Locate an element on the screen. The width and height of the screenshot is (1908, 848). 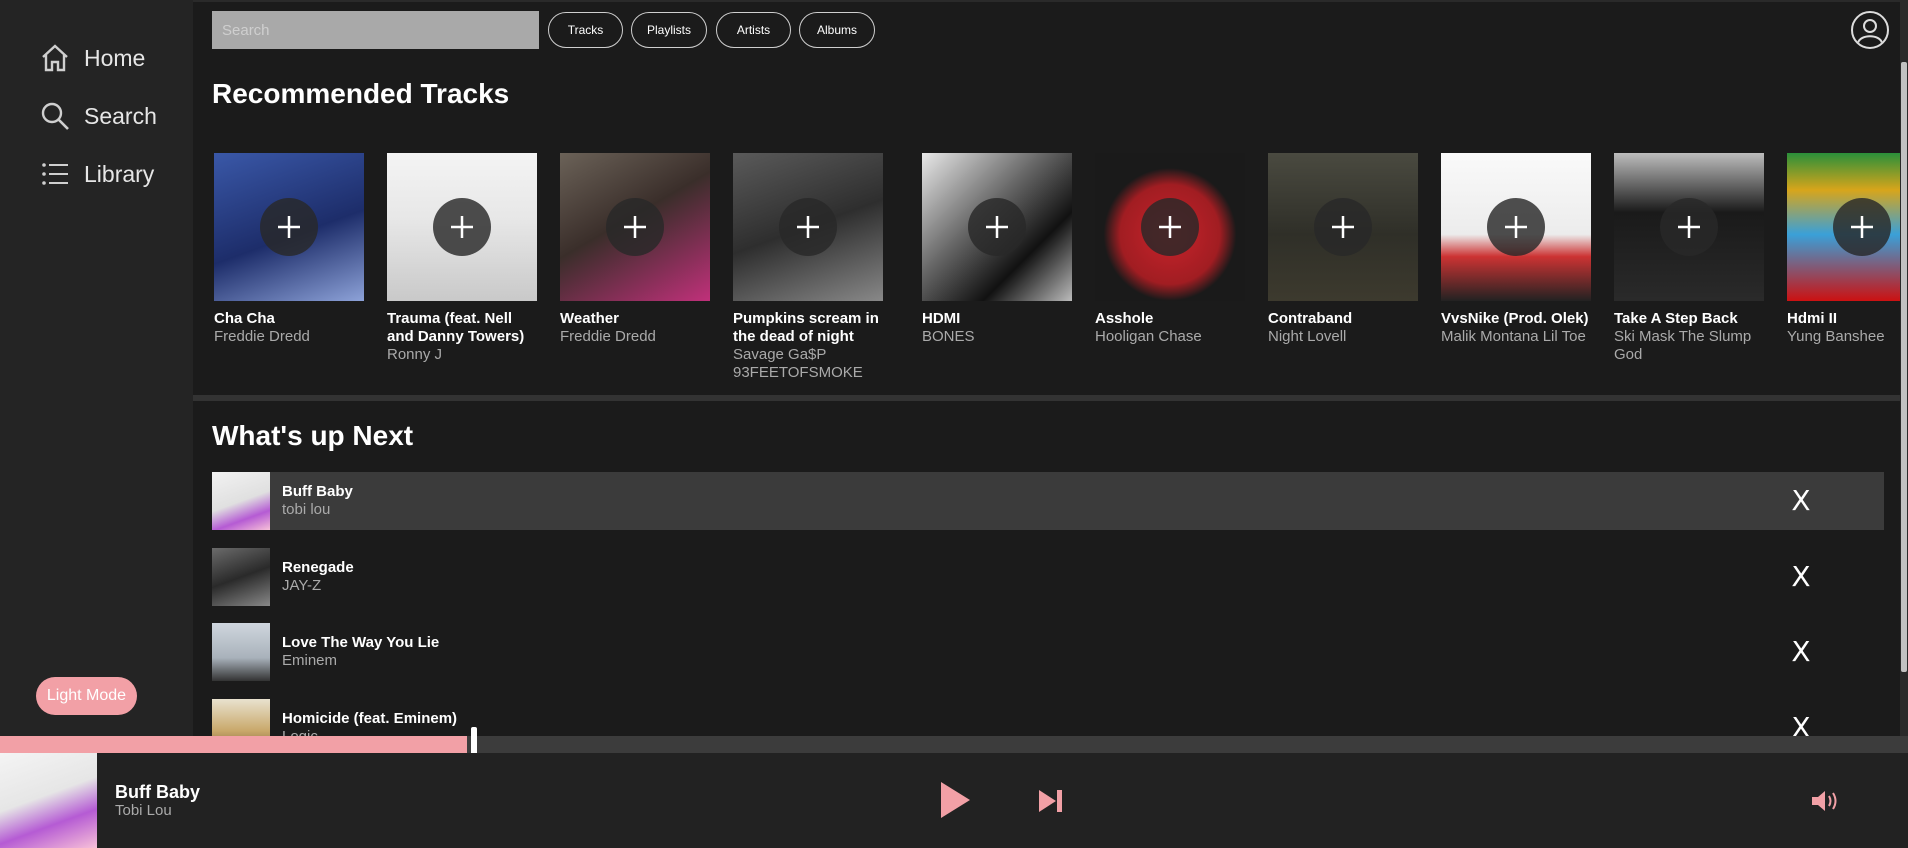
track-card: Hdmi II Yung Banshee is located at coordinates (1845, 249).